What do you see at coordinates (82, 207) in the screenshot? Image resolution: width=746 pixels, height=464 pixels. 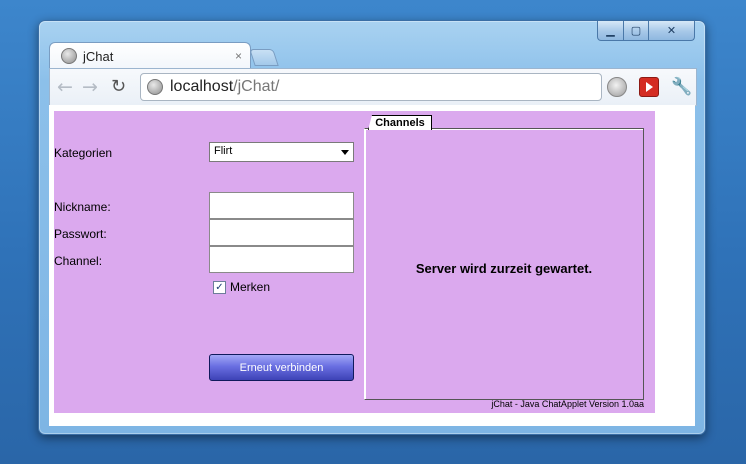 I see `nickname-label: Nickname:` at bounding box center [82, 207].